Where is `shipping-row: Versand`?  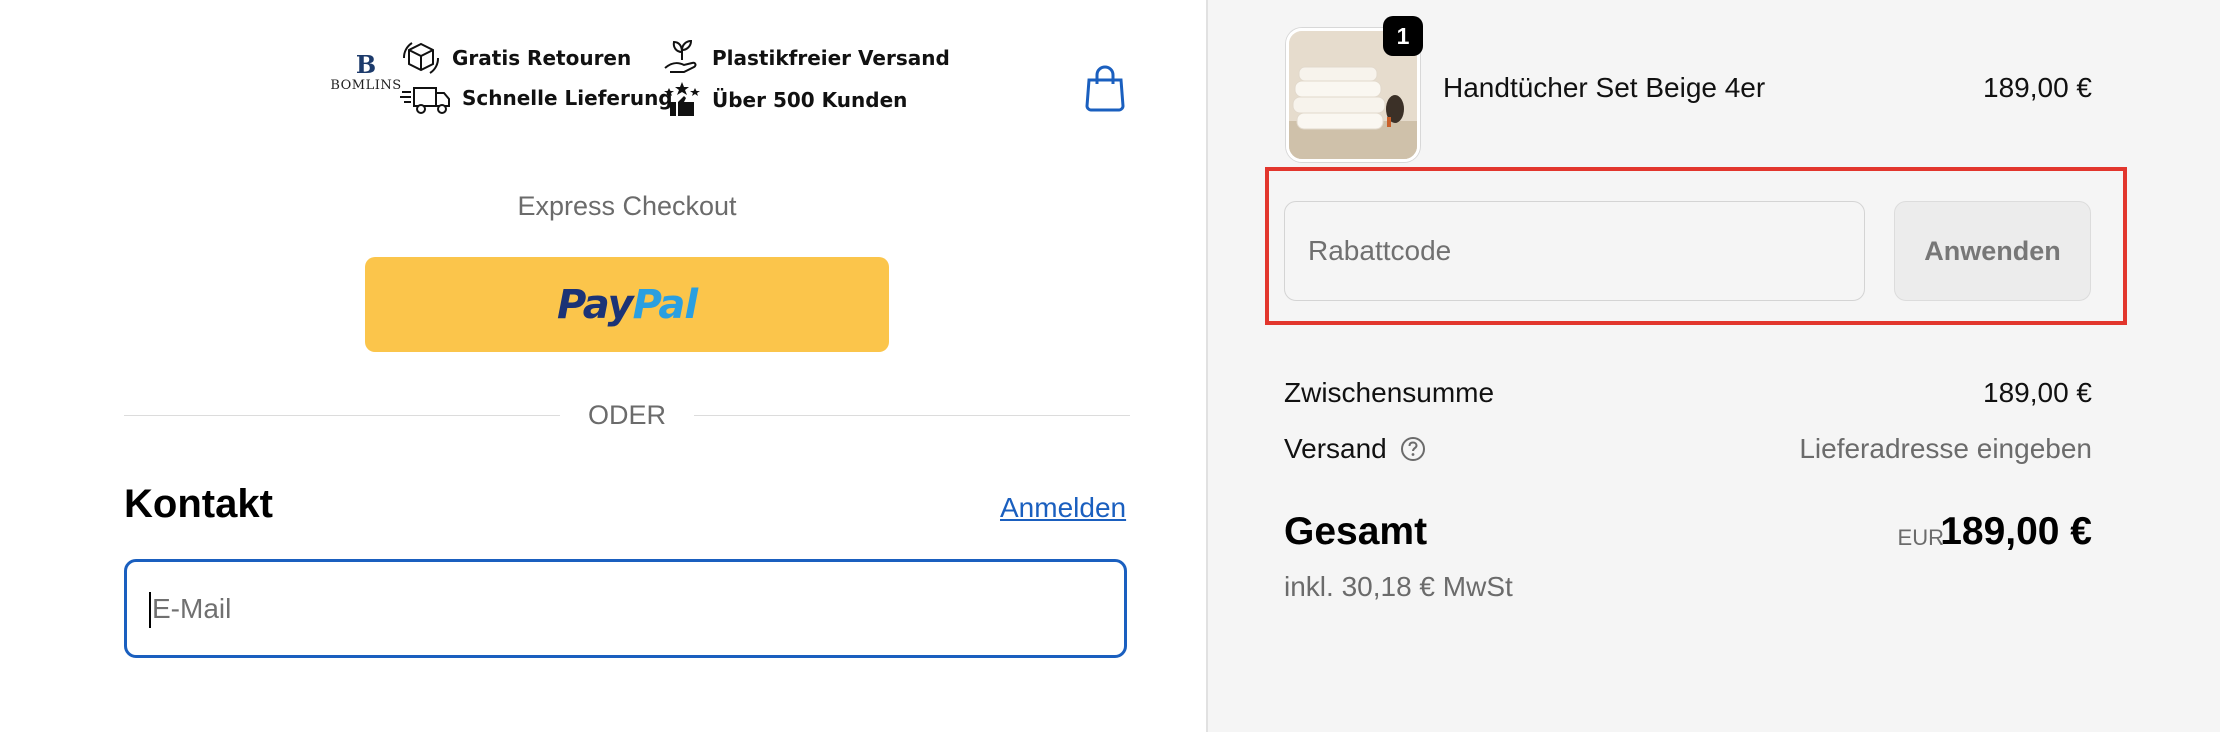 shipping-row: Versand is located at coordinates (1355, 449).